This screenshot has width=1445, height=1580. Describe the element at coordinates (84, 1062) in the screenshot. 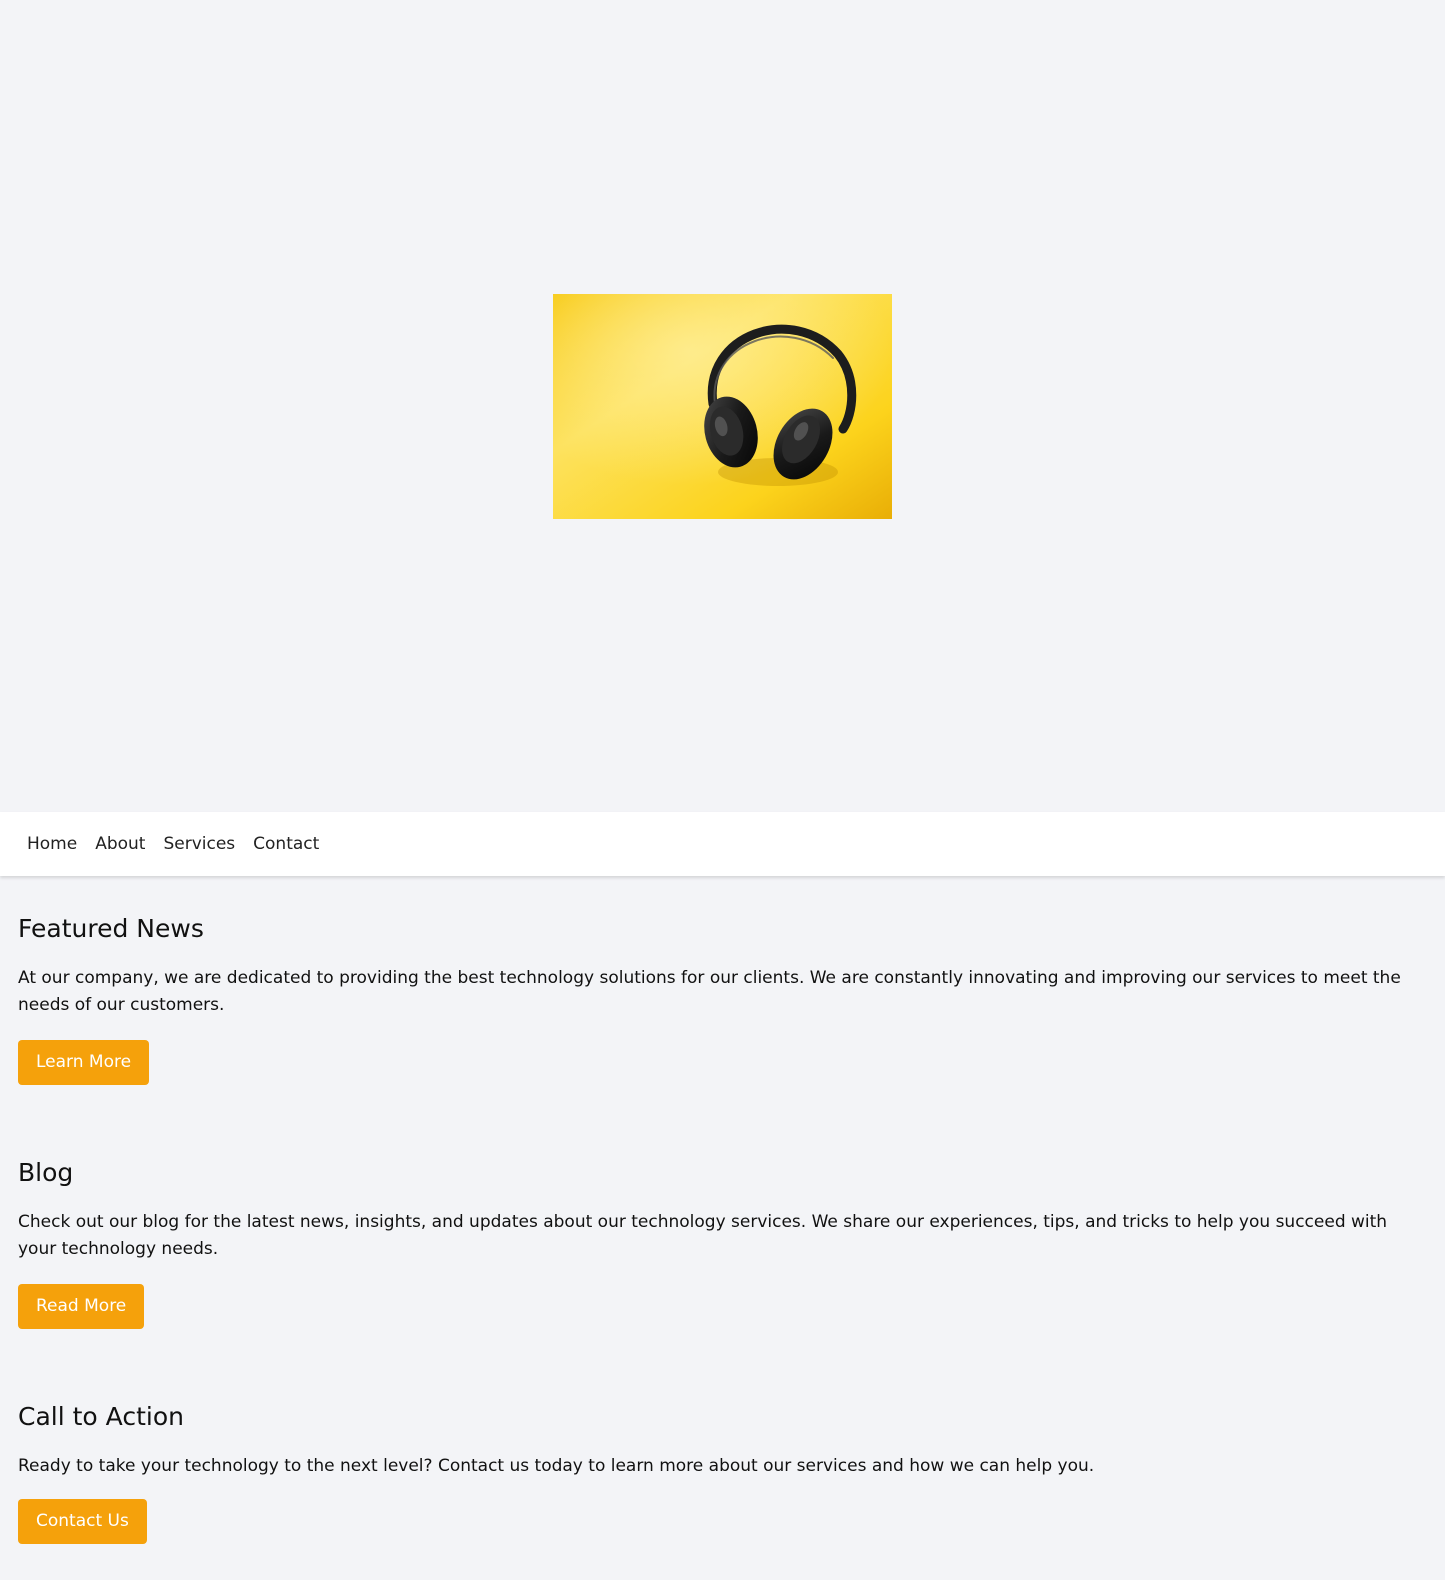

I see `learn-more-button: Learn More` at that location.